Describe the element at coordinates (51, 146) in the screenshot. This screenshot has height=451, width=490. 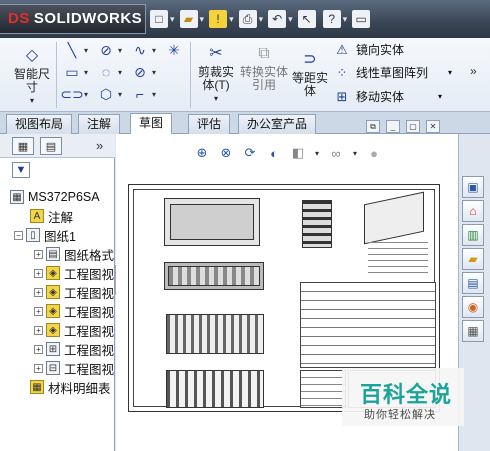
I see `property-manager-tab: ▤` at that location.